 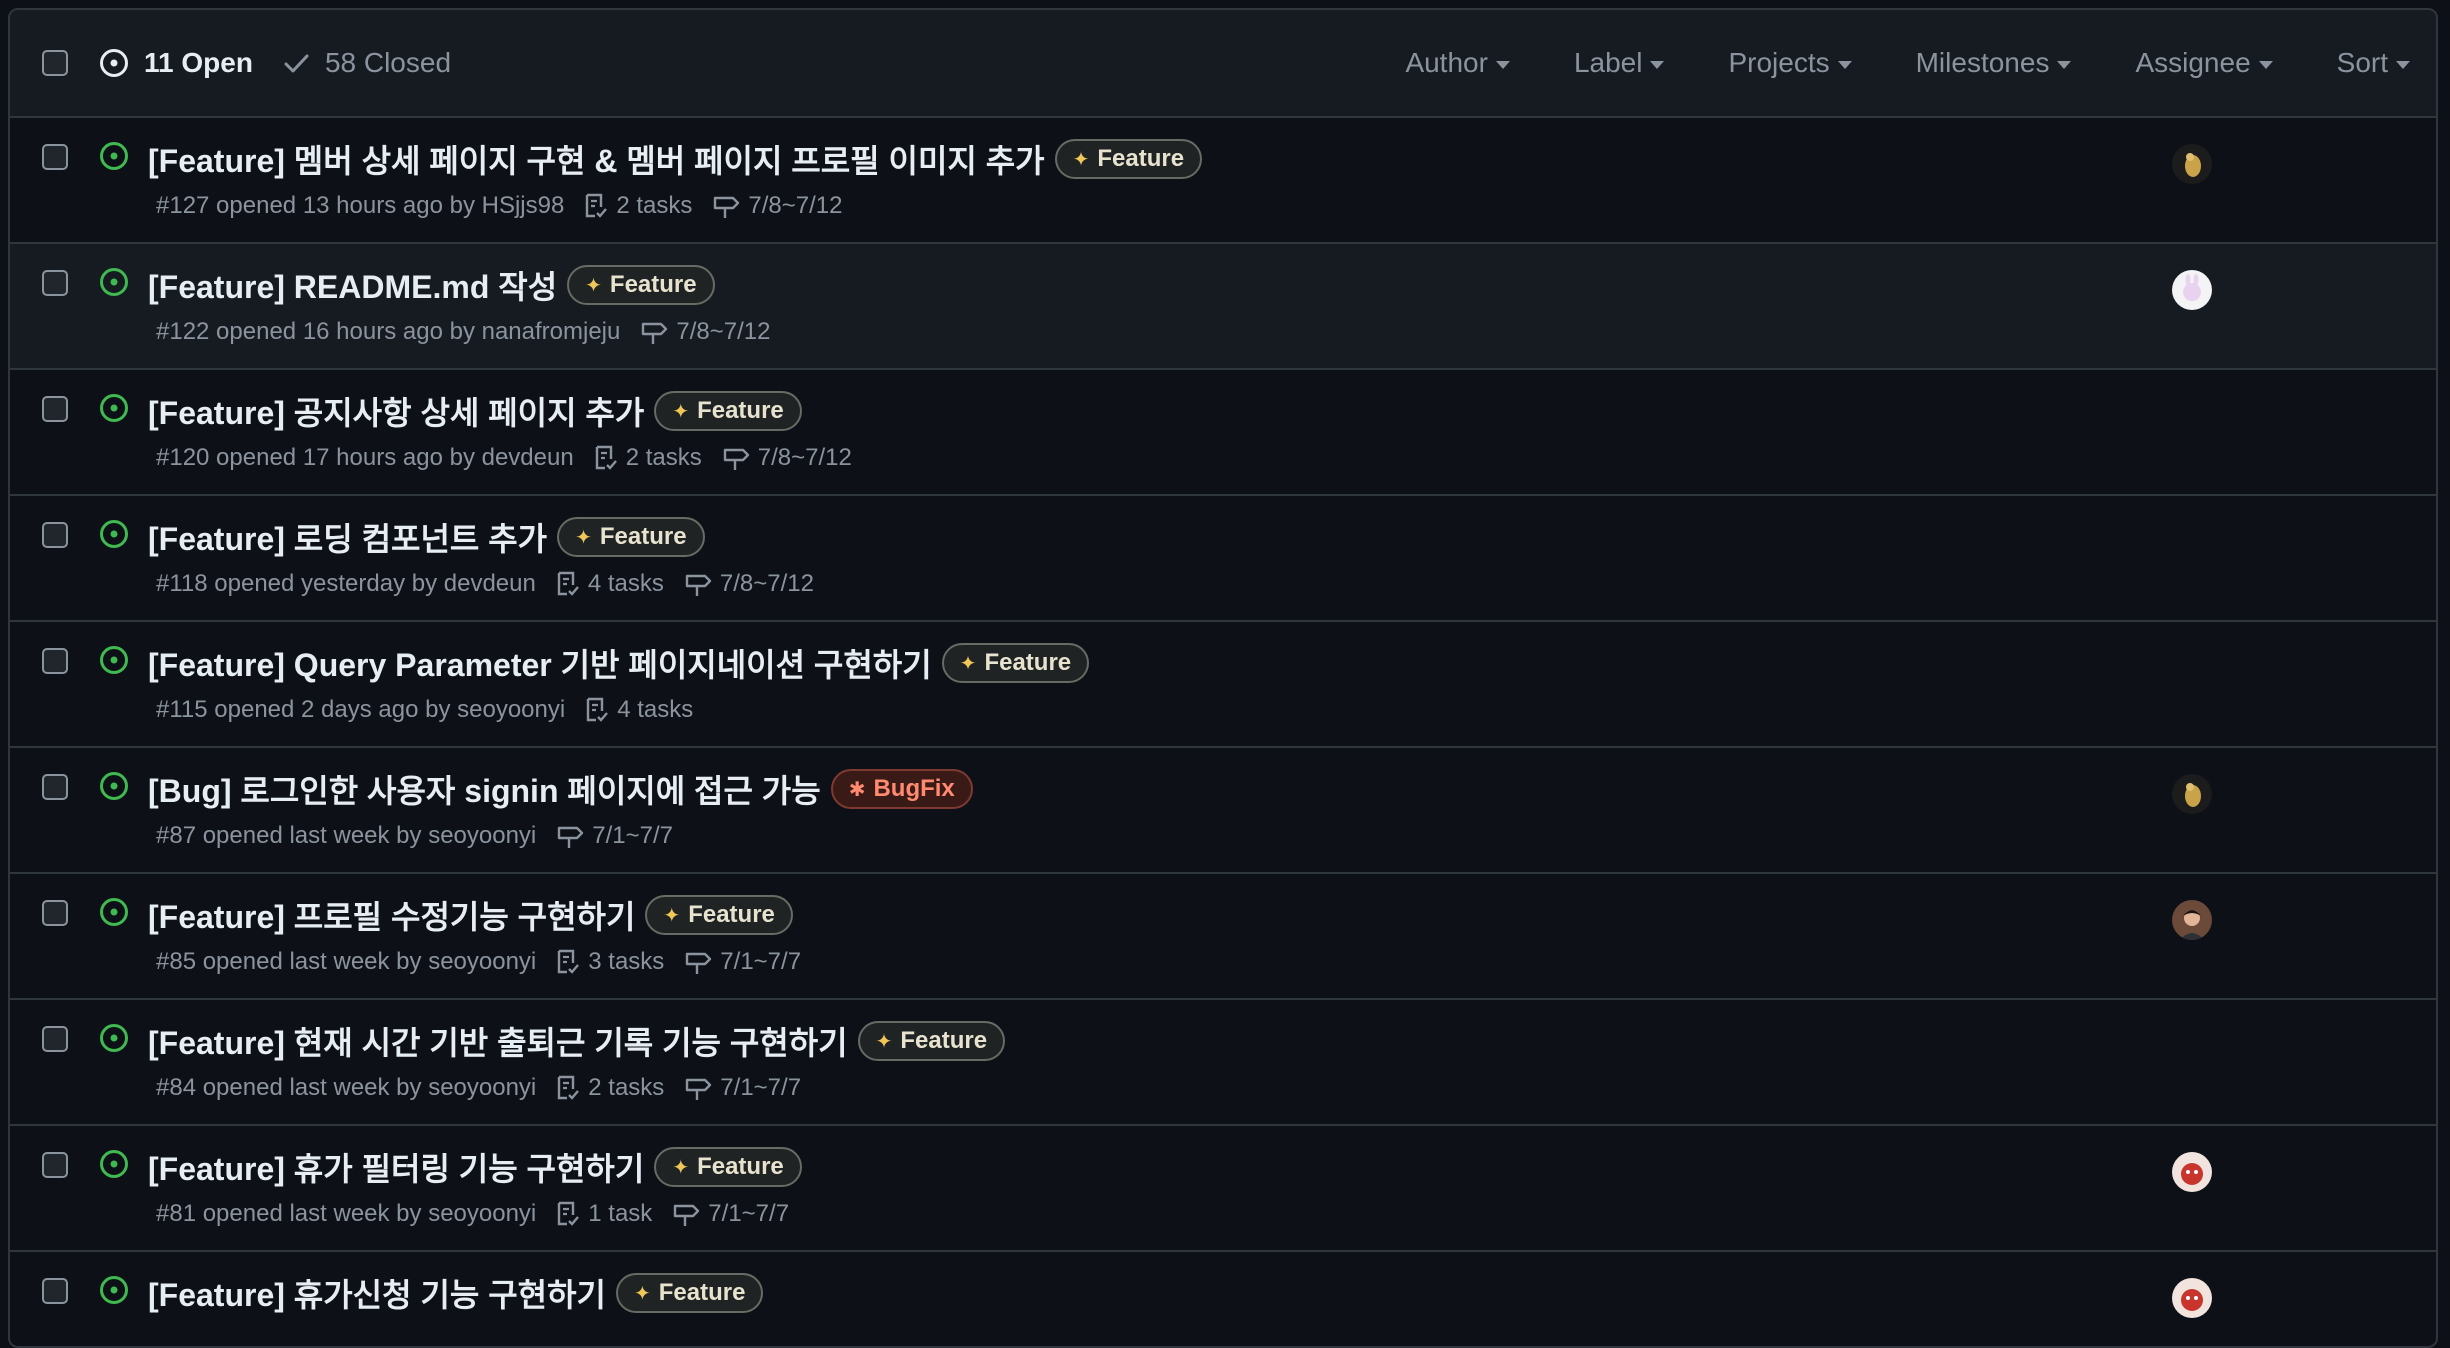 What do you see at coordinates (114, 282) in the screenshot?
I see `issue-open-icon` at bounding box center [114, 282].